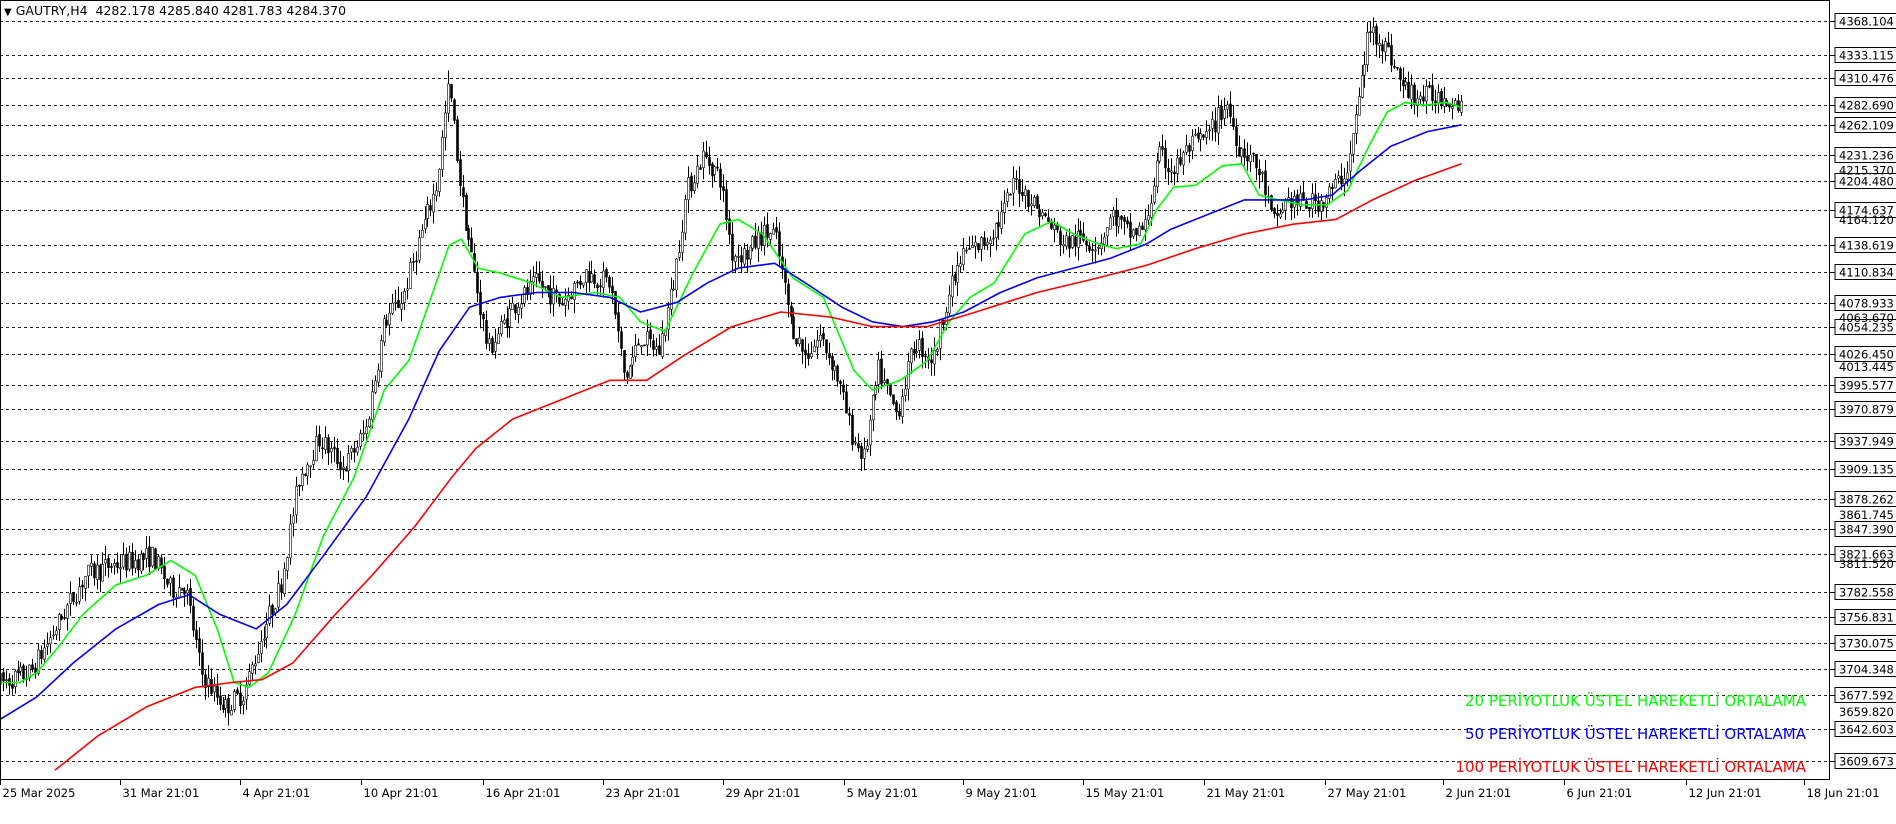 This screenshot has width=1896, height=824. I want to click on x-tick-label: 4 Apr 21:01, so click(277, 793).